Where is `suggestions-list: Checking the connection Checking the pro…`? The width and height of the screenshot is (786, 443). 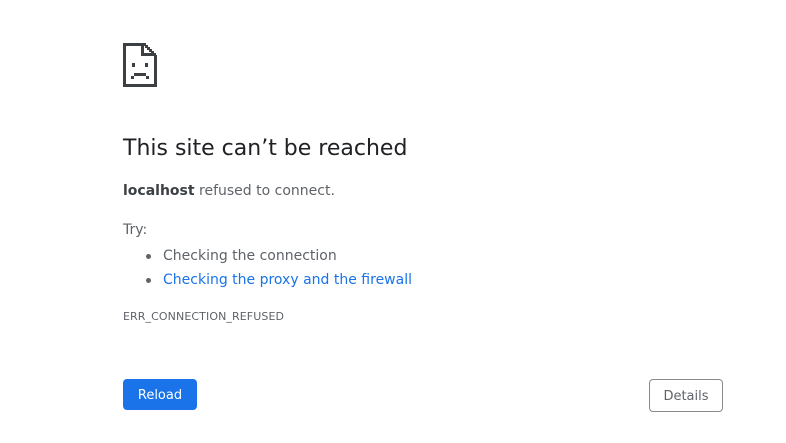
suggestions-list: Checking the connection Checking the pro… is located at coordinates (279, 268).